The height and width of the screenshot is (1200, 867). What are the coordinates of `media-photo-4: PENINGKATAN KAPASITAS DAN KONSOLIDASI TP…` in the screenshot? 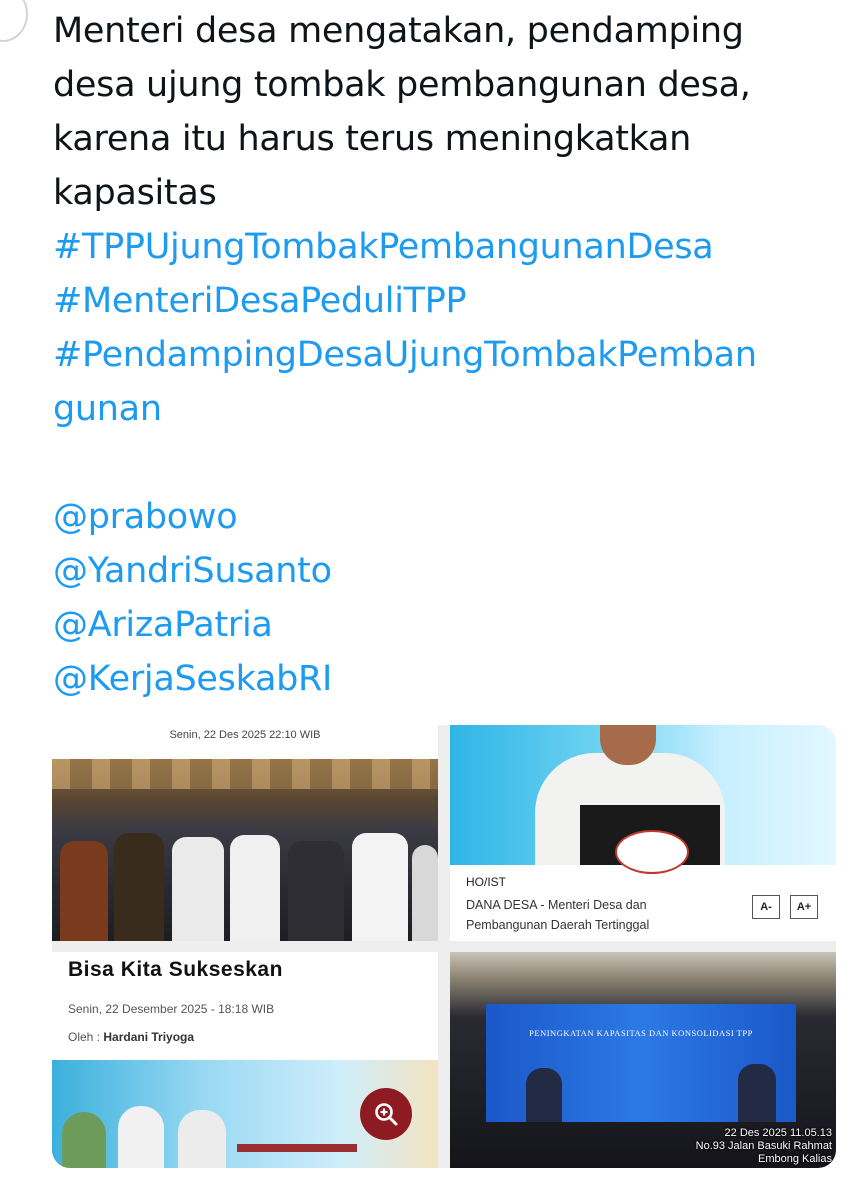 It's located at (643, 1060).